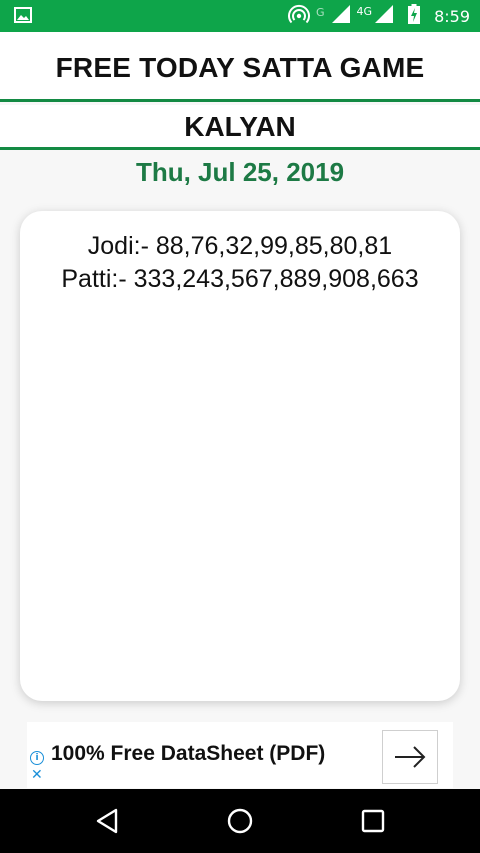 The width and height of the screenshot is (480, 853). What do you see at coordinates (299, 16) in the screenshot?
I see `hotspot-icon` at bounding box center [299, 16].